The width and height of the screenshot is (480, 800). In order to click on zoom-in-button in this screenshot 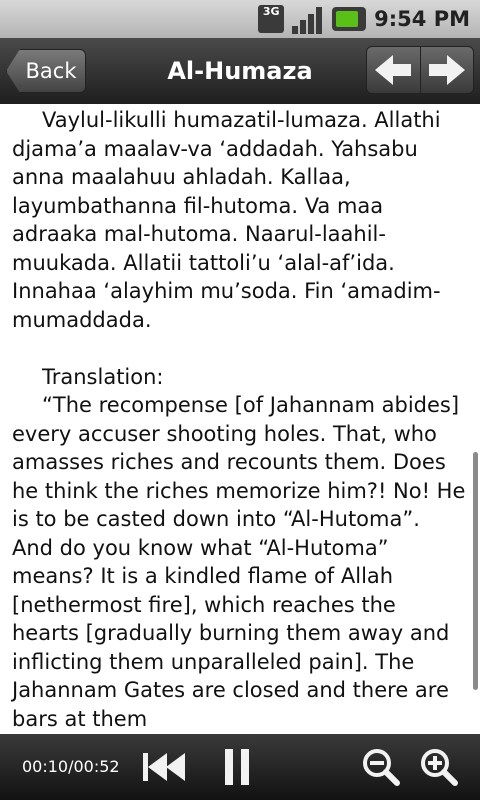, I will do `click(439, 767)`.